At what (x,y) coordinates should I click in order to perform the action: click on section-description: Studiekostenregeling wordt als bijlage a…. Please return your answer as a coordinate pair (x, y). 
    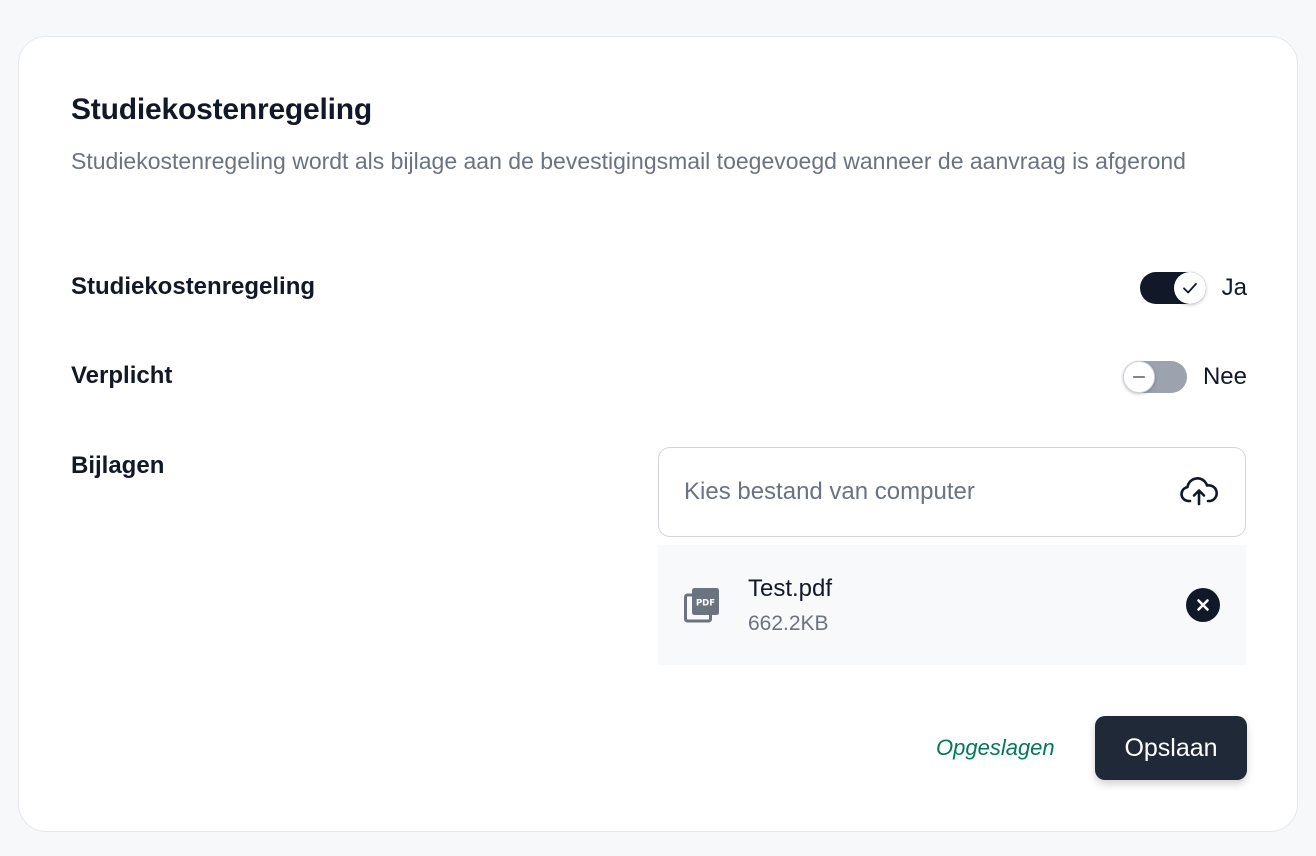
    Looking at the image, I should click on (628, 161).